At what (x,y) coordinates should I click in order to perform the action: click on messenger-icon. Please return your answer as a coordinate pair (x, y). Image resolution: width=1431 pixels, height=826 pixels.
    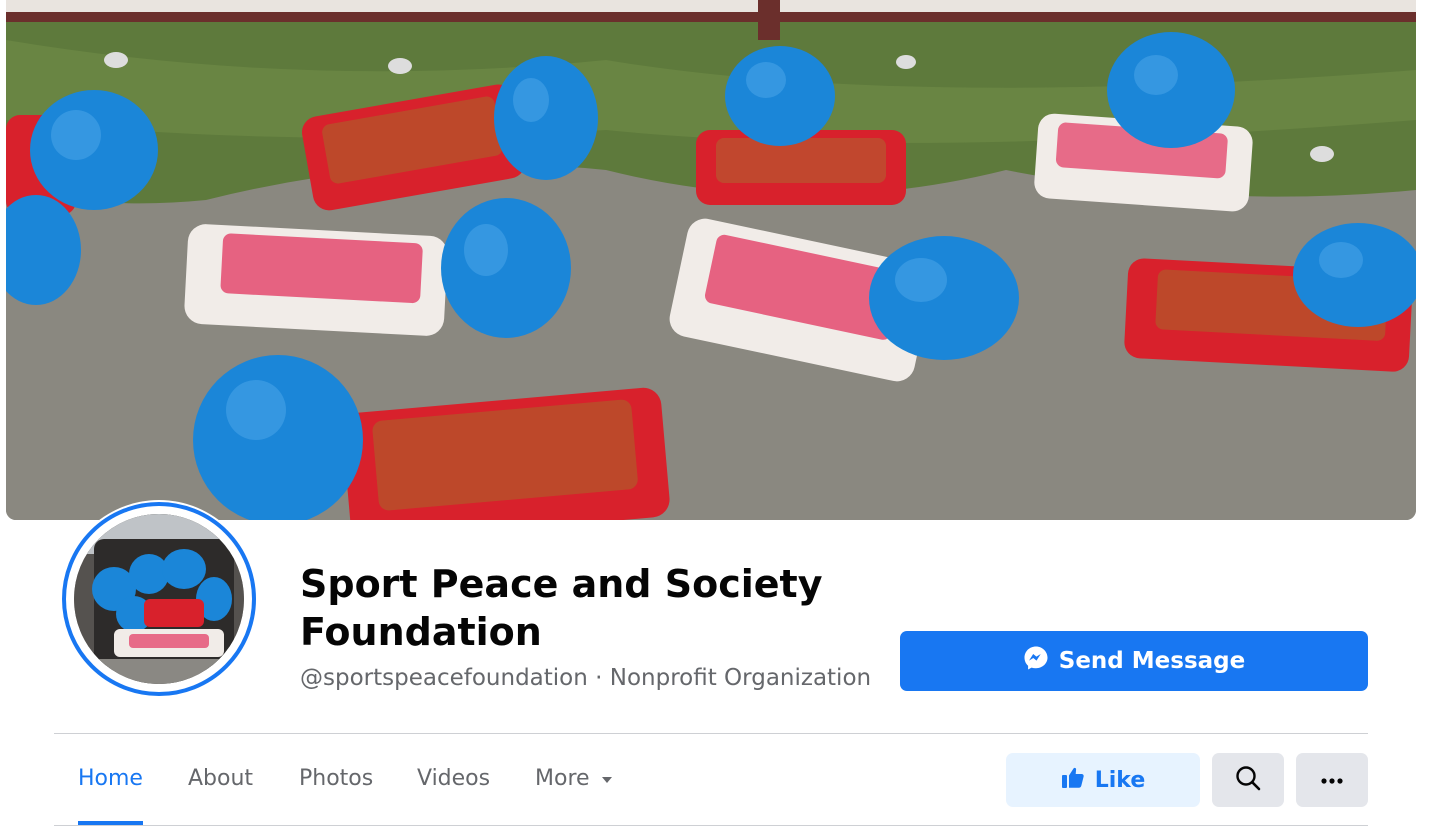
    Looking at the image, I should click on (1036, 661).